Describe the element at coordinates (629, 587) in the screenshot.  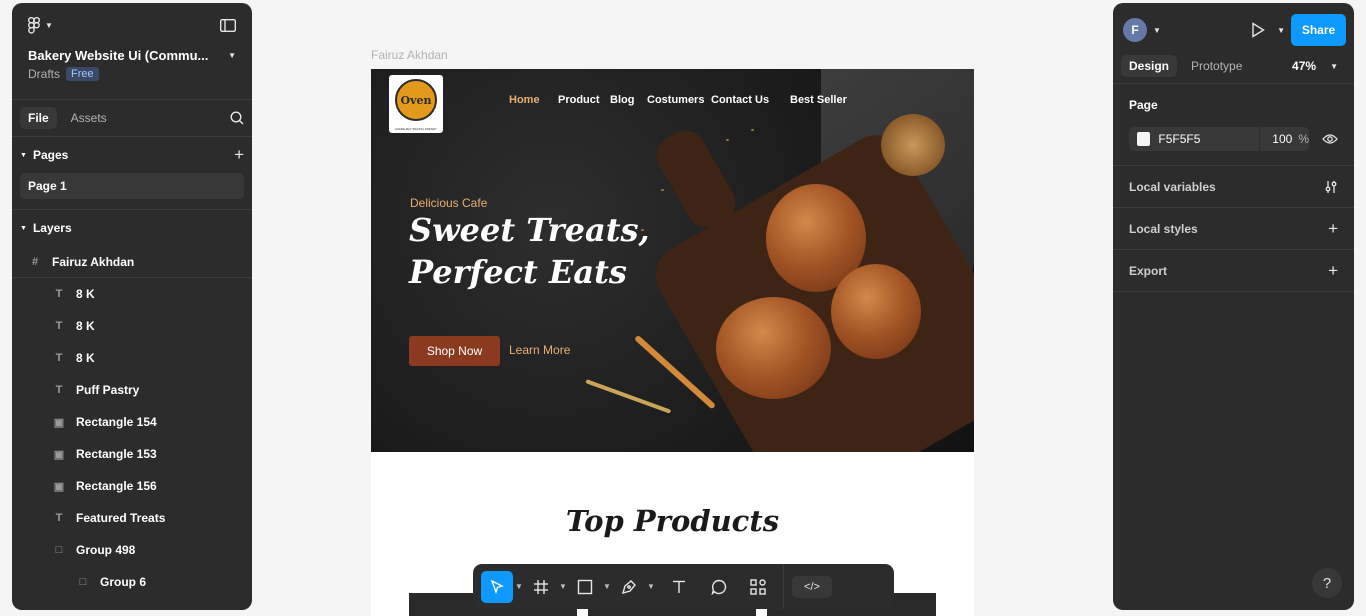
I see `pen-tool-button` at that location.